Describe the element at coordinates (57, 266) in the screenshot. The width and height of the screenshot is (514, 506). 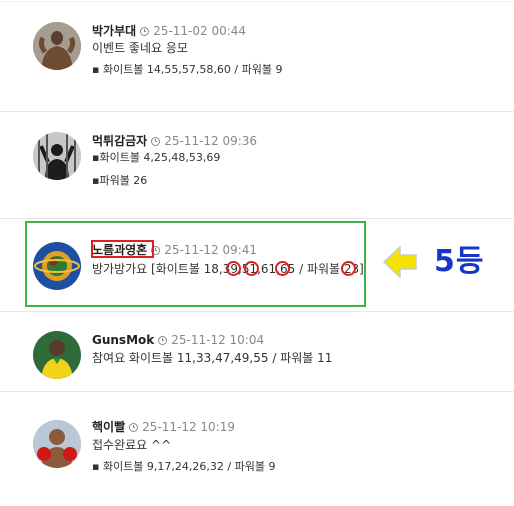
I see `planet-avatar-icon` at that location.